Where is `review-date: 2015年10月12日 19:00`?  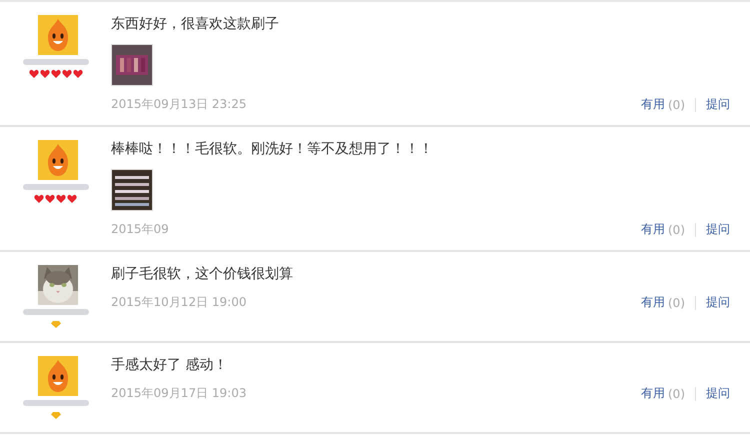
review-date: 2015年10月12日 19:00 is located at coordinates (178, 302).